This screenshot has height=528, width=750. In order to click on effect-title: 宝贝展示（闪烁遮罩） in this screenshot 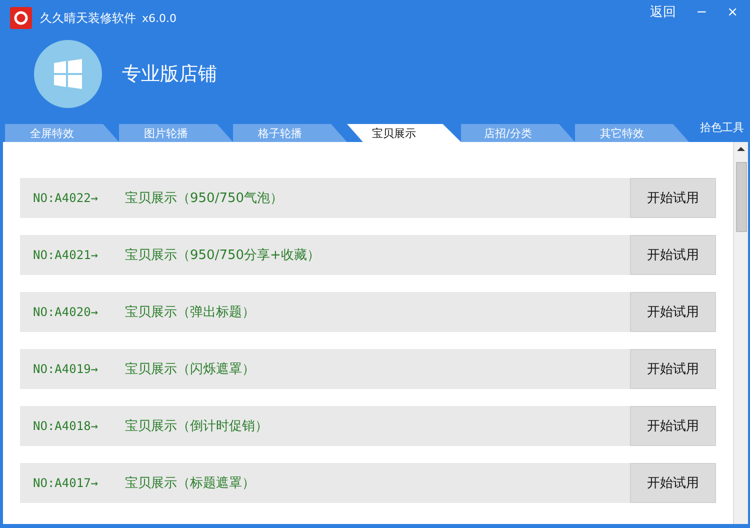, I will do `click(190, 369)`.